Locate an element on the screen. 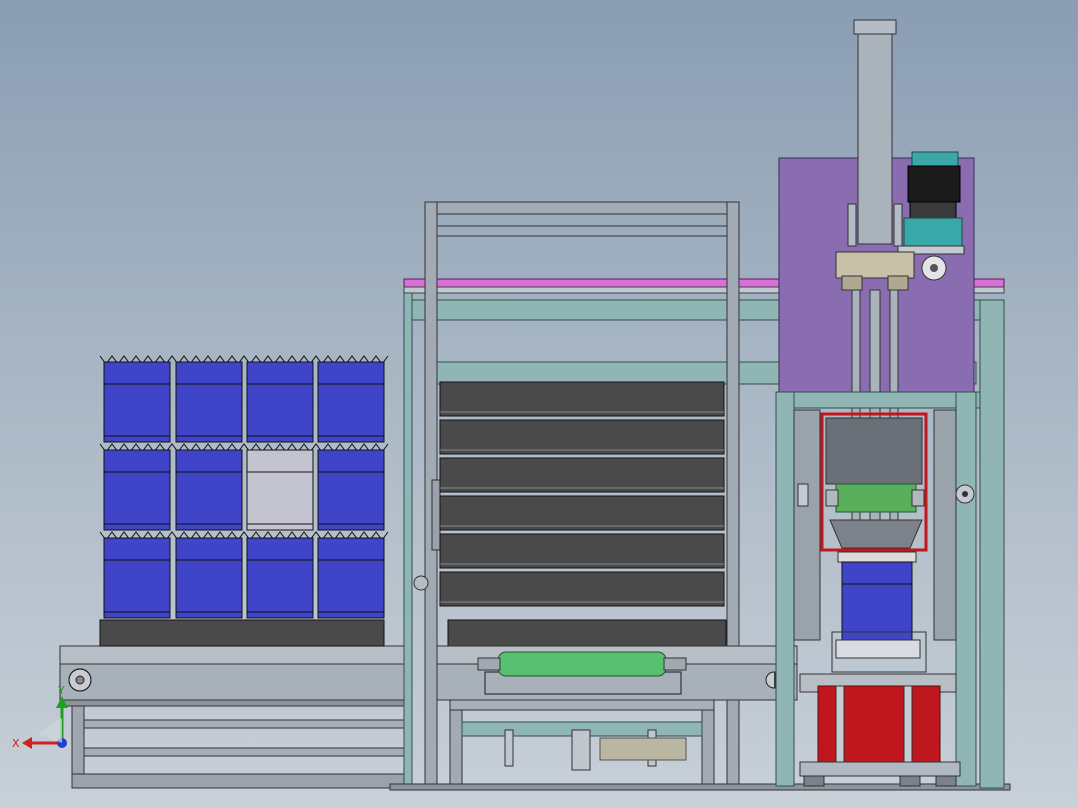 This screenshot has width=1078, height=808. lift-cylinder is located at coordinates (875, 139).